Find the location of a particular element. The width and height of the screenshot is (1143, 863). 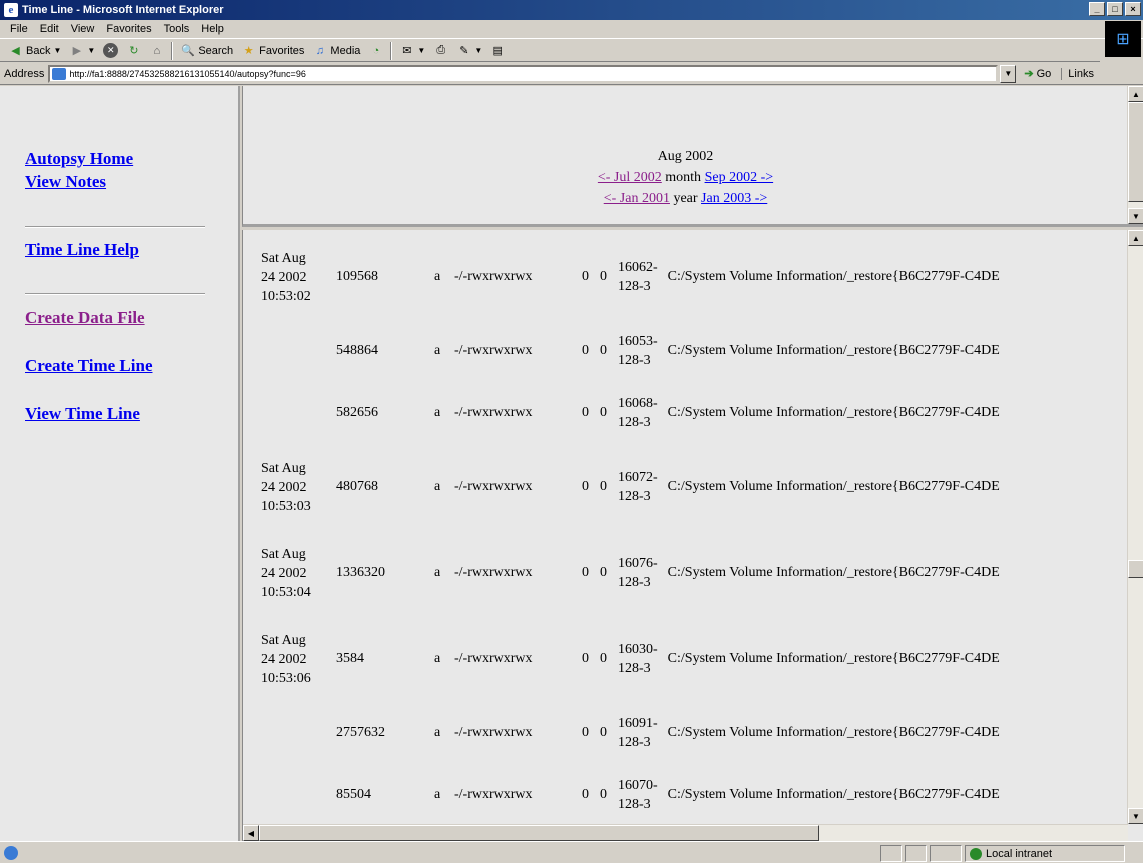

top-frame-scrollbar: ▲ ▼ is located at coordinates (1135, 155).